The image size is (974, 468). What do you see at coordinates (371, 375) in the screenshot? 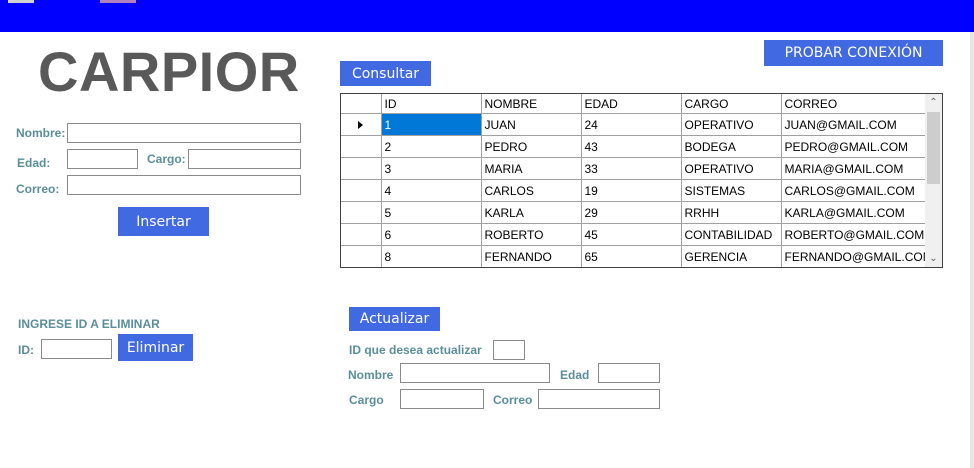
I see `update-nombre-label: Nombre` at bounding box center [371, 375].